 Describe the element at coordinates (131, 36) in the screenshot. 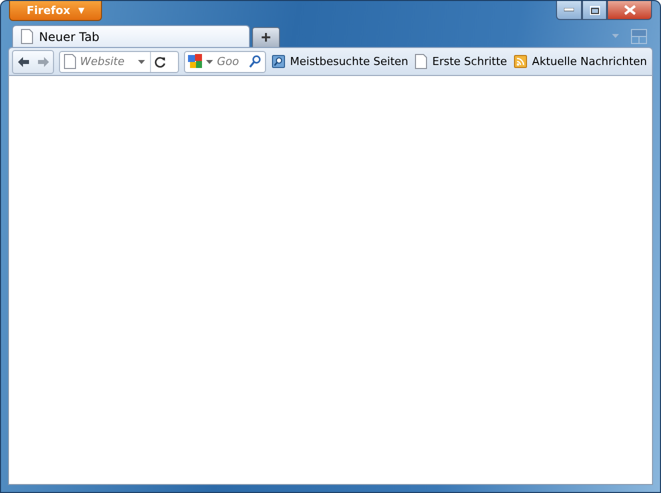

I see `tab: Neuer Tab` at that location.